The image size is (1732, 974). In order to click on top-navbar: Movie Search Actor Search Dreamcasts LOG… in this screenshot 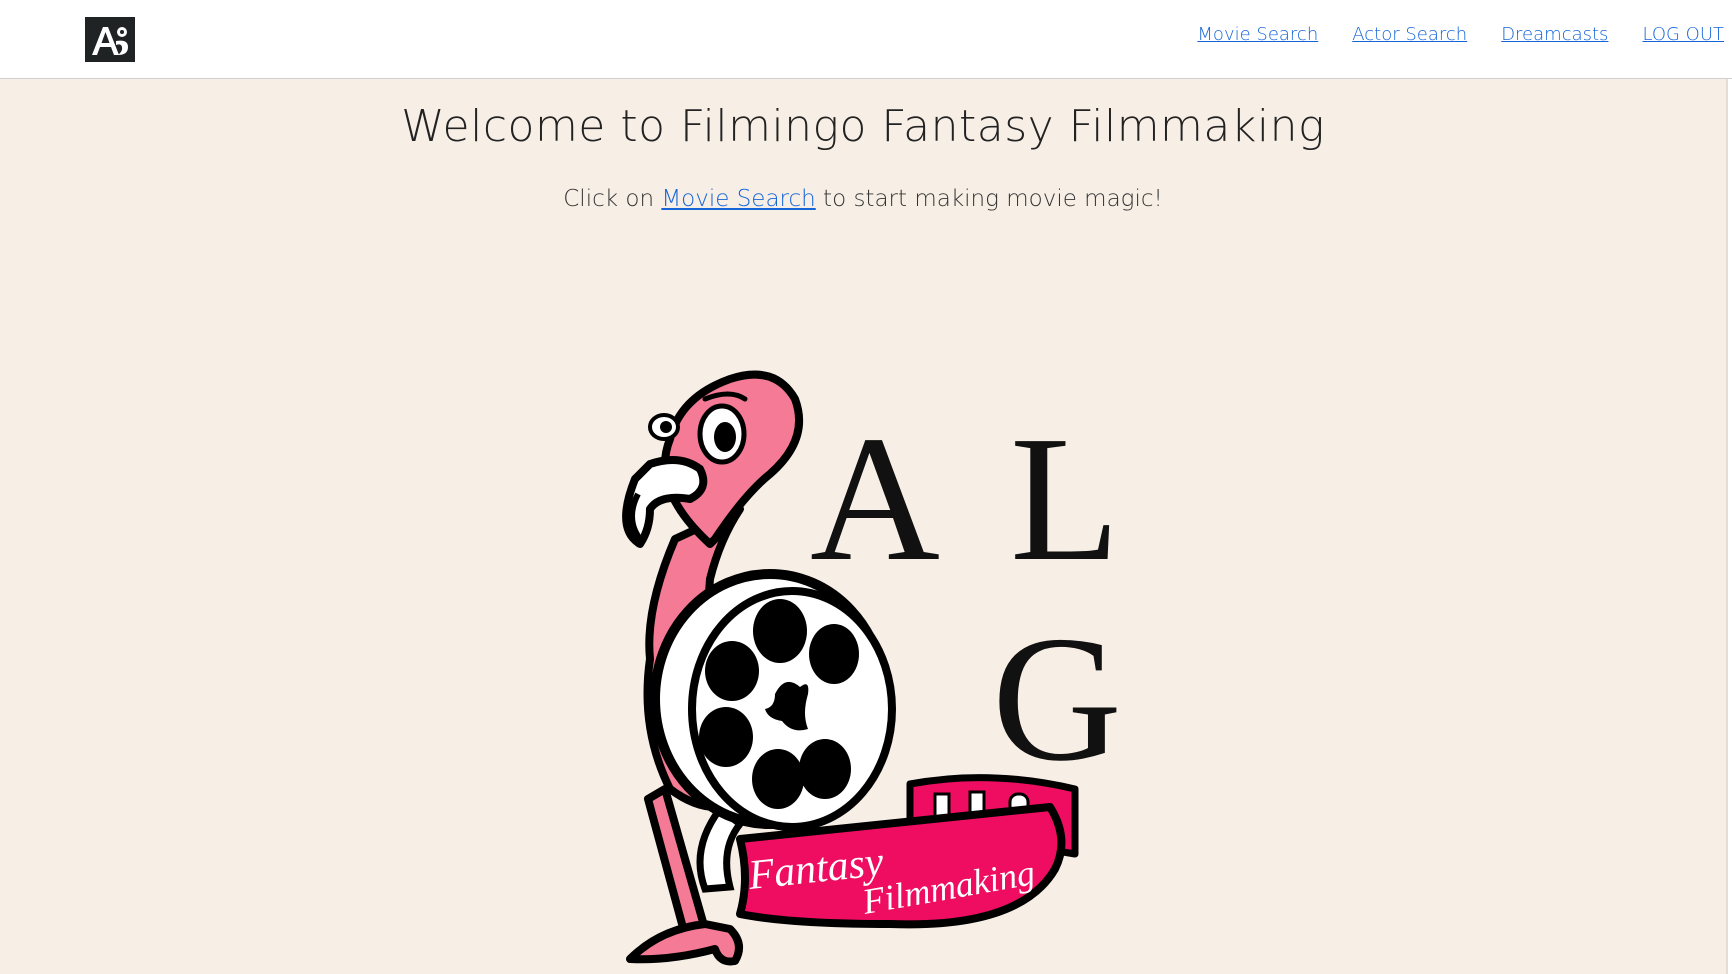, I will do `click(866, 39)`.